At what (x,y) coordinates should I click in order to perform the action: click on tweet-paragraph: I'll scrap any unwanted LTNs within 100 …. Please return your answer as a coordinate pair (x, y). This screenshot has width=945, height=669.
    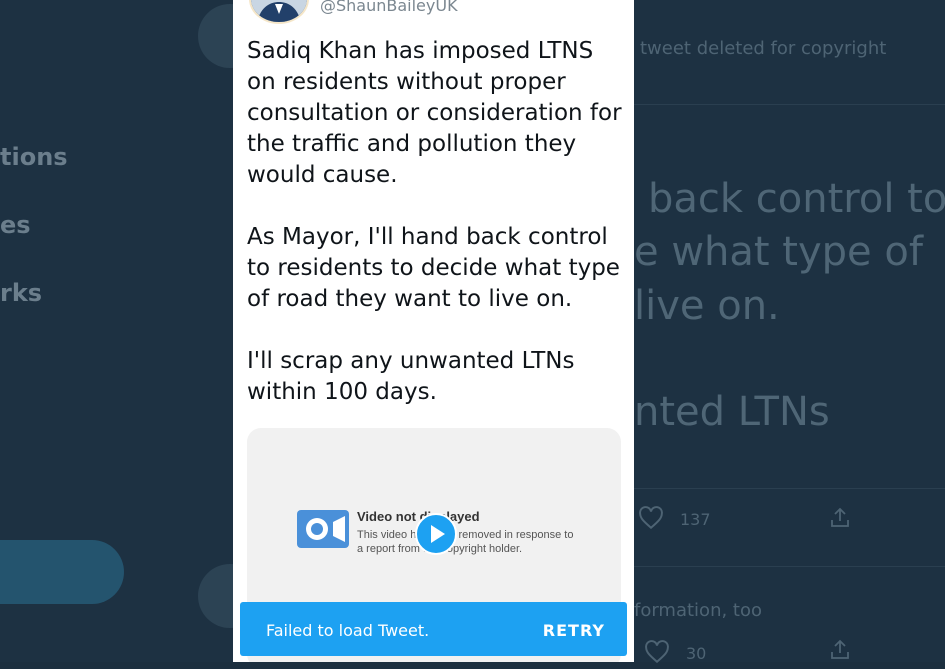
    Looking at the image, I should click on (411, 376).